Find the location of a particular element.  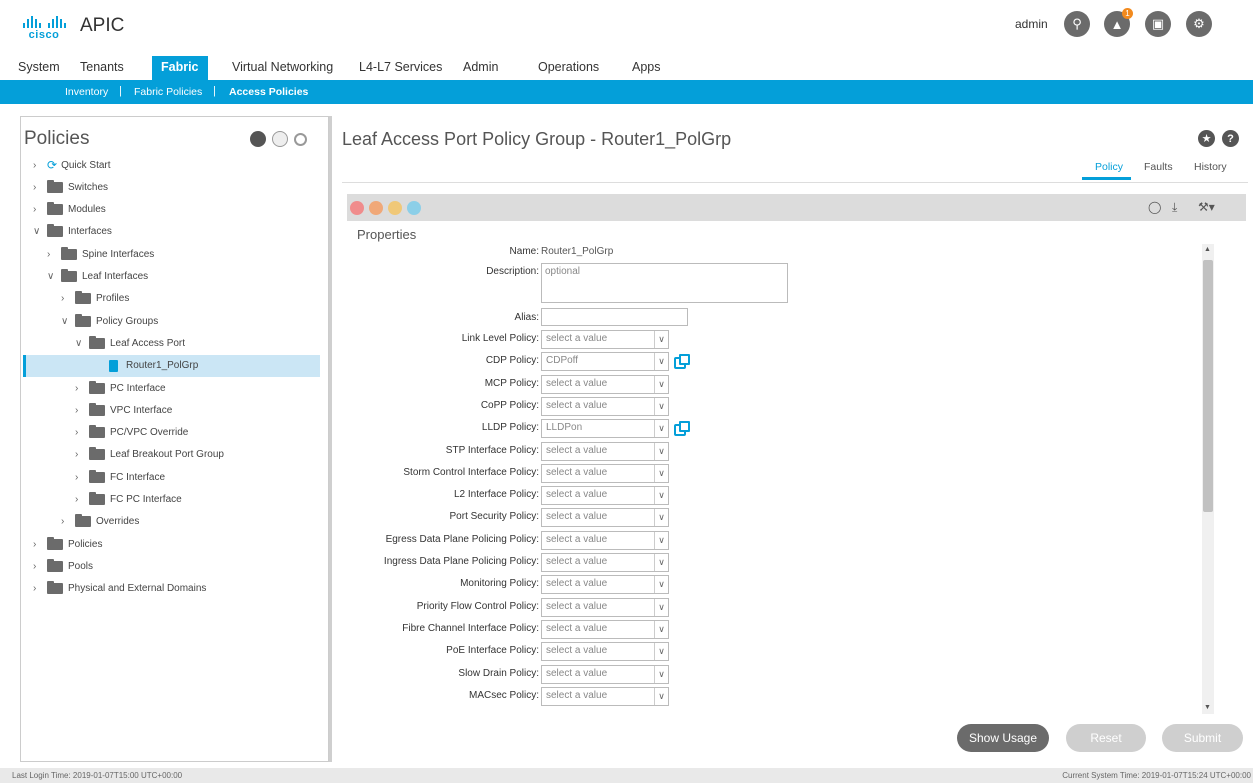

cisco-logo: cisco is located at coordinates (44, 30).